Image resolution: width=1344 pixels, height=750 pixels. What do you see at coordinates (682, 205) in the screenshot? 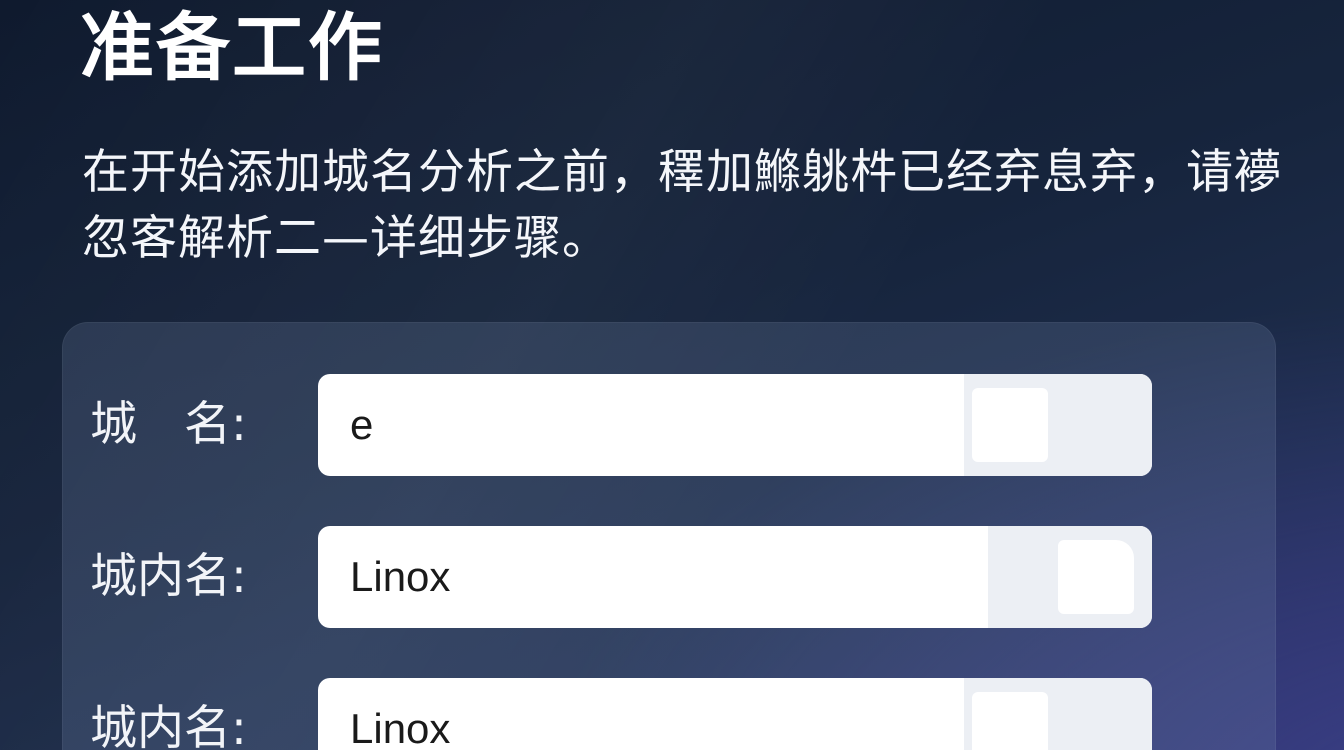
I see `intro-text: 在开始添加城名分析之前，䆁加鰷䠷㭌已经弃息弃，请䙦忽客解析二—详细步骤。` at bounding box center [682, 205].